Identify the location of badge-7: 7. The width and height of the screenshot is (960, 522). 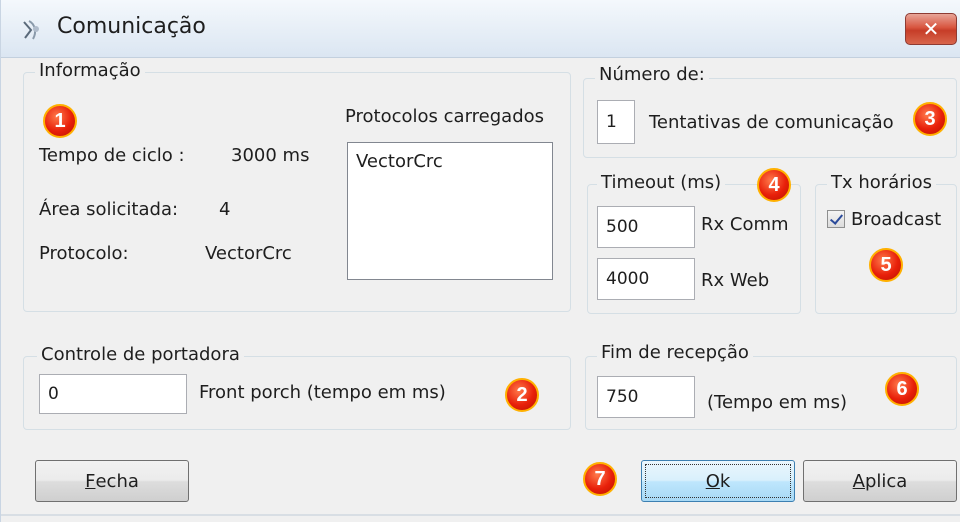
(600, 479).